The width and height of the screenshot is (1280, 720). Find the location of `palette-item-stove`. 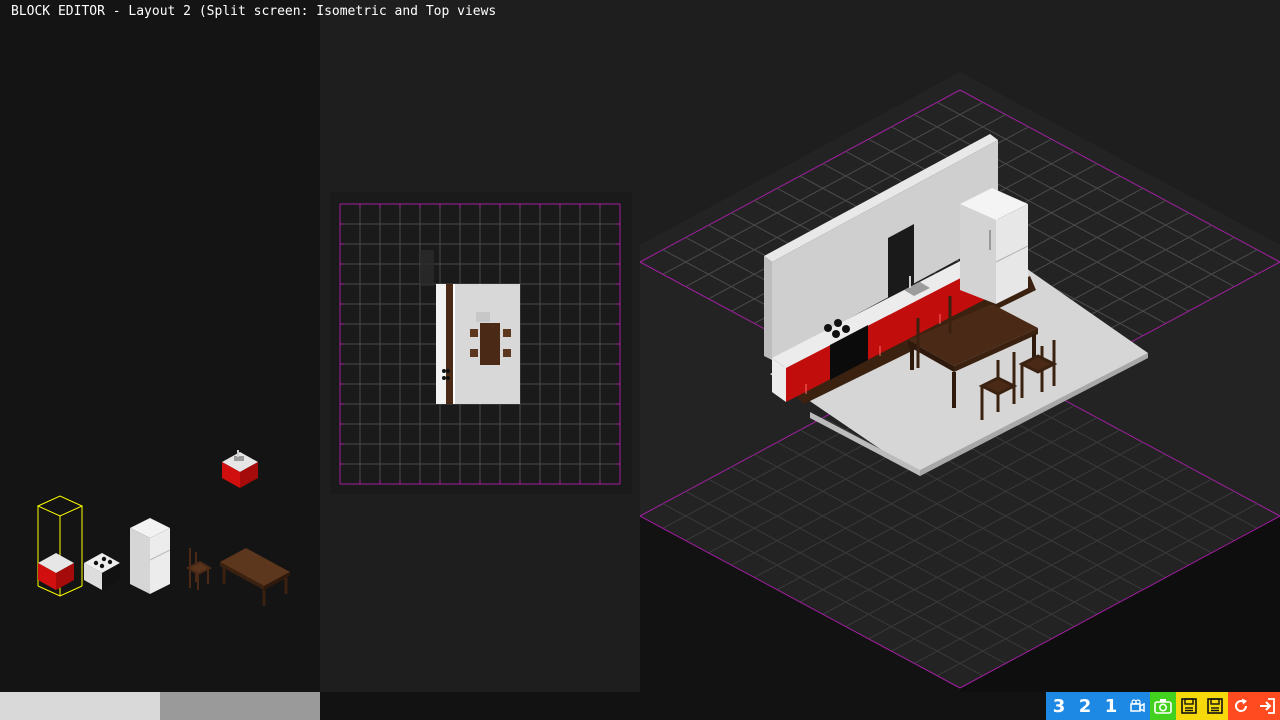

palette-item-stove is located at coordinates (102, 571).